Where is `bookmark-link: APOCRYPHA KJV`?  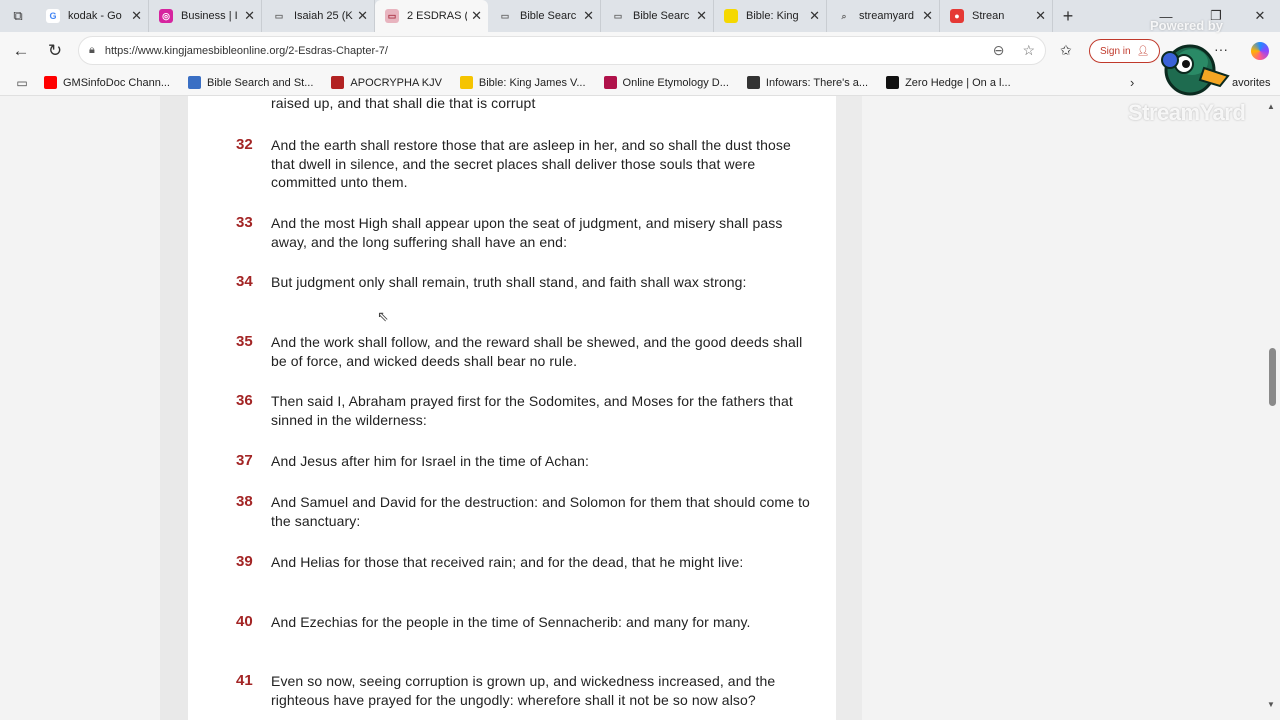 bookmark-link: APOCRYPHA KJV is located at coordinates (386, 82).